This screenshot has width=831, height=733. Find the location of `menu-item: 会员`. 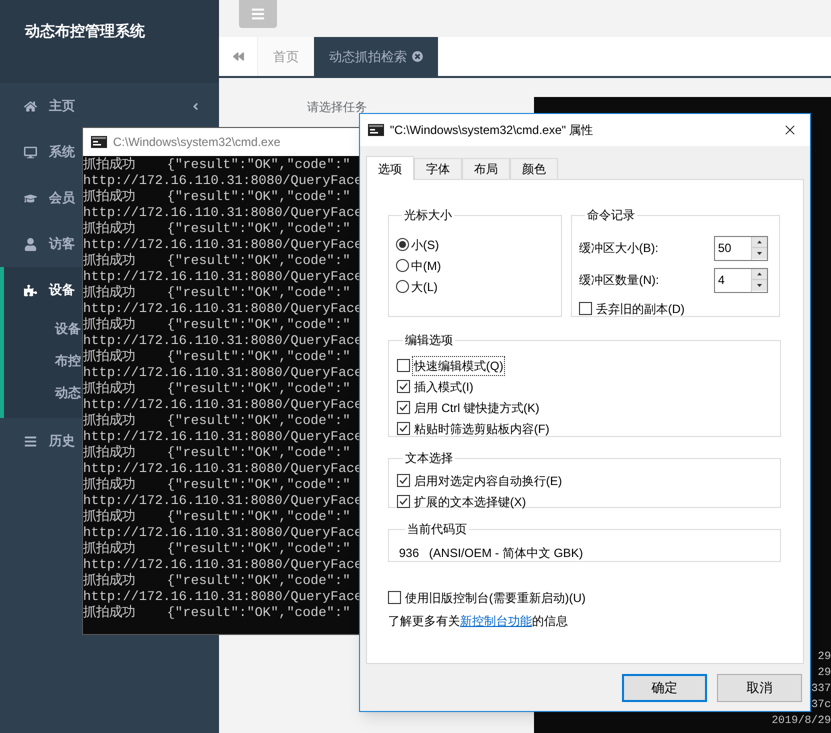

menu-item: 会员 is located at coordinates (40, 198).